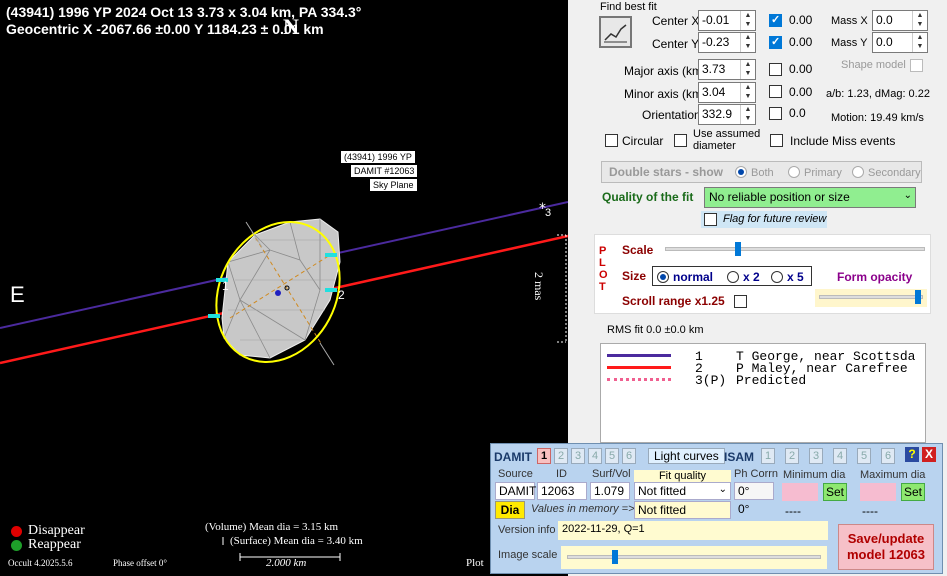 This screenshot has height=576, width=947. I want to click on major-axis-unc: 0.00, so click(801, 69).